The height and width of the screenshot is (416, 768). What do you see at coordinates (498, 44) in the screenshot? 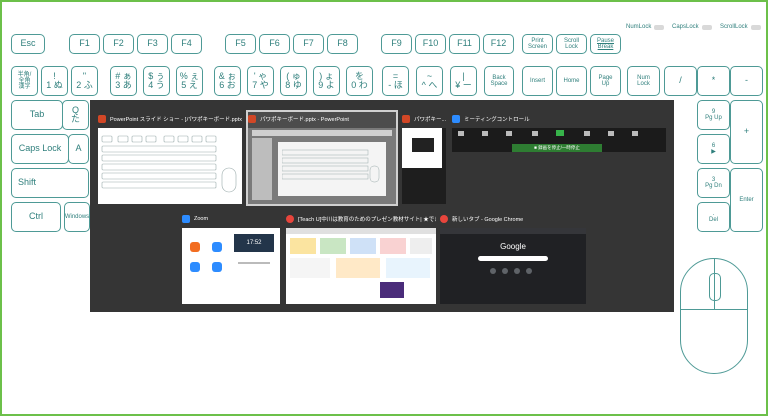
I see `key-f12: F12` at bounding box center [498, 44].